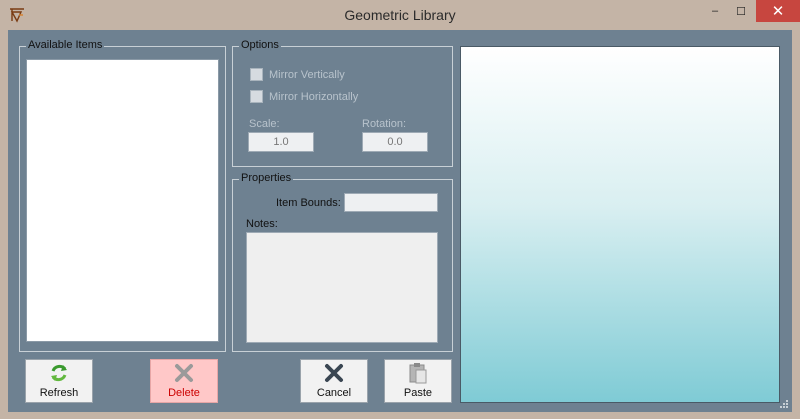  I want to click on minimize-icon: ‒, so click(715, 11).